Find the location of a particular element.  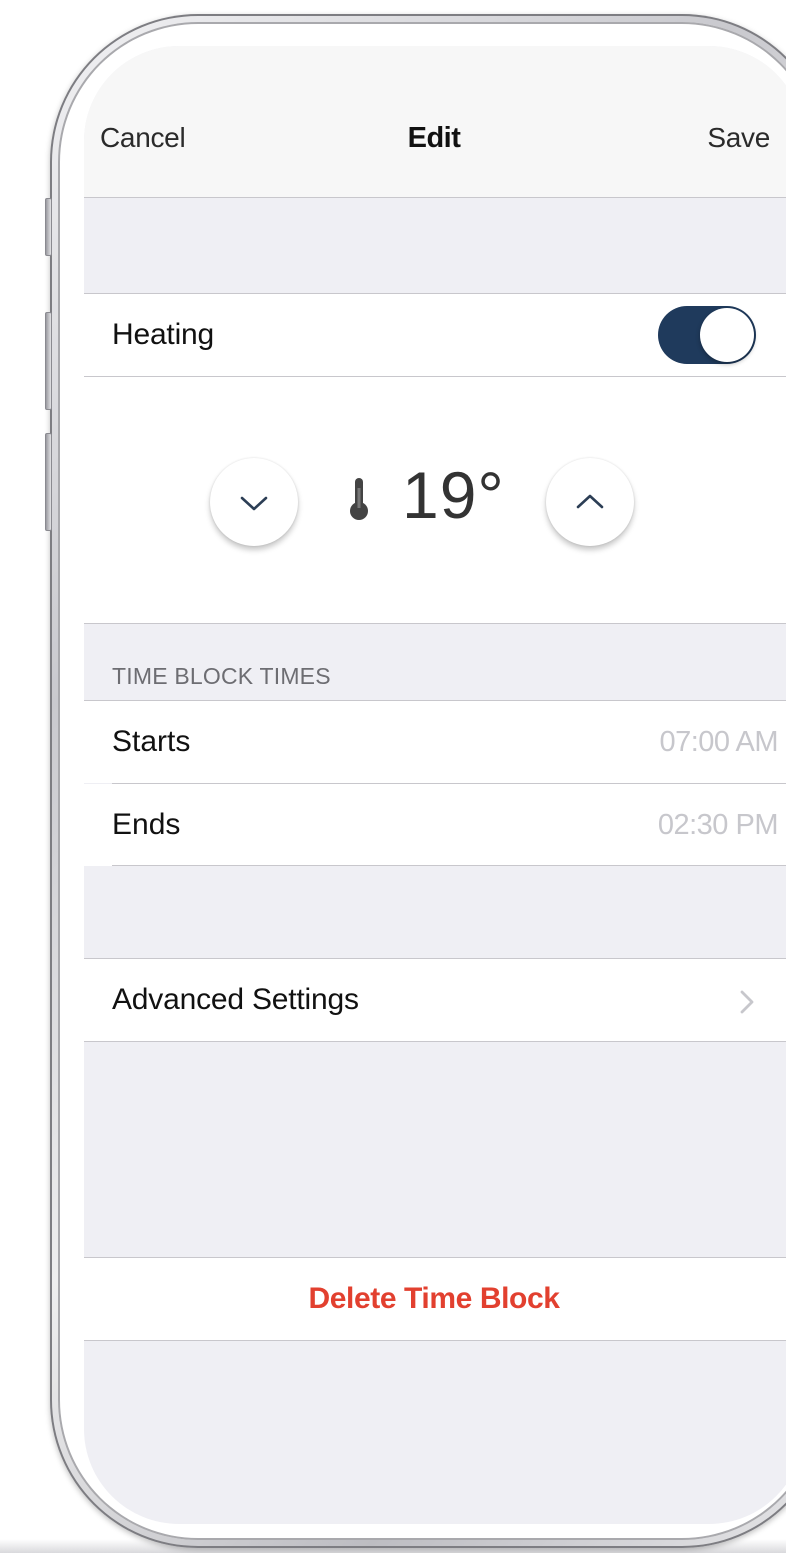

ends-row: Ends 02:30 PM is located at coordinates (435, 825).